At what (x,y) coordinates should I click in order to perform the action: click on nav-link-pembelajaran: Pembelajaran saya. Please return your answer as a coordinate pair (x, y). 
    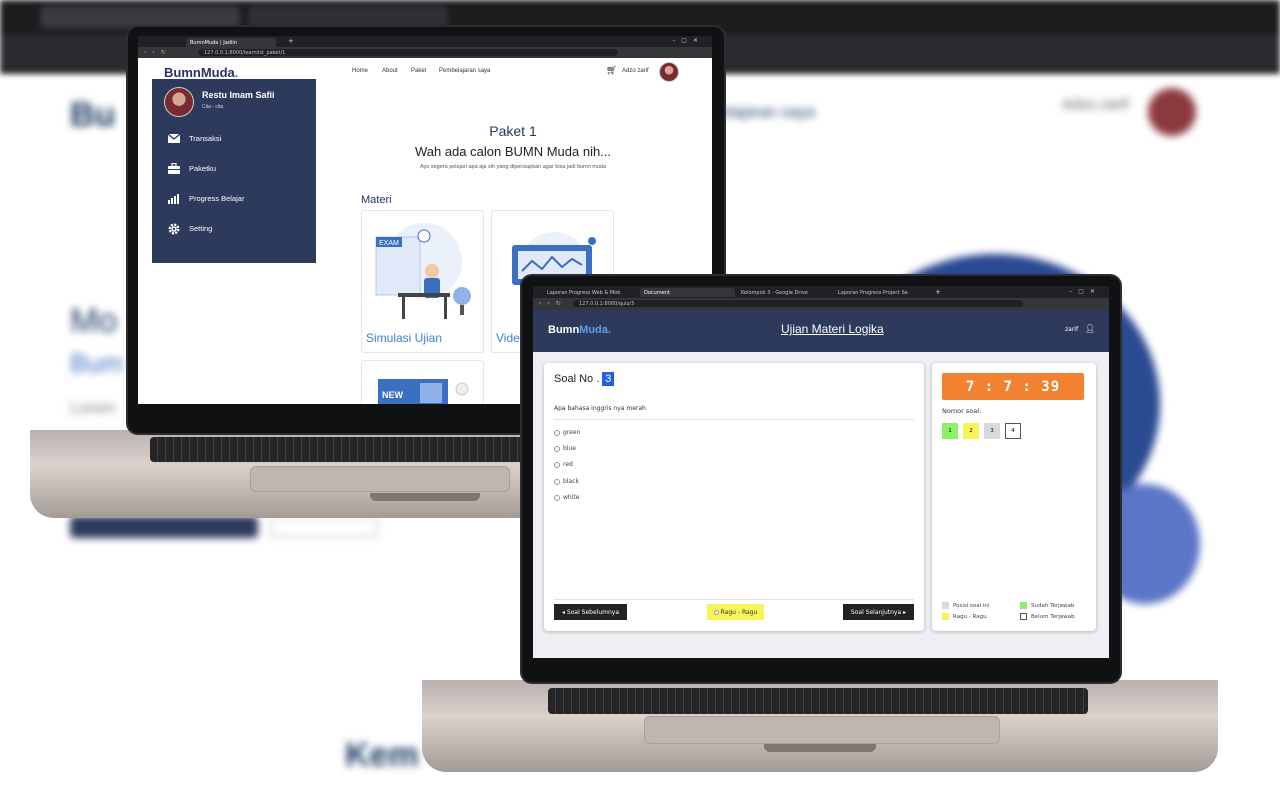
    Looking at the image, I should click on (464, 71).